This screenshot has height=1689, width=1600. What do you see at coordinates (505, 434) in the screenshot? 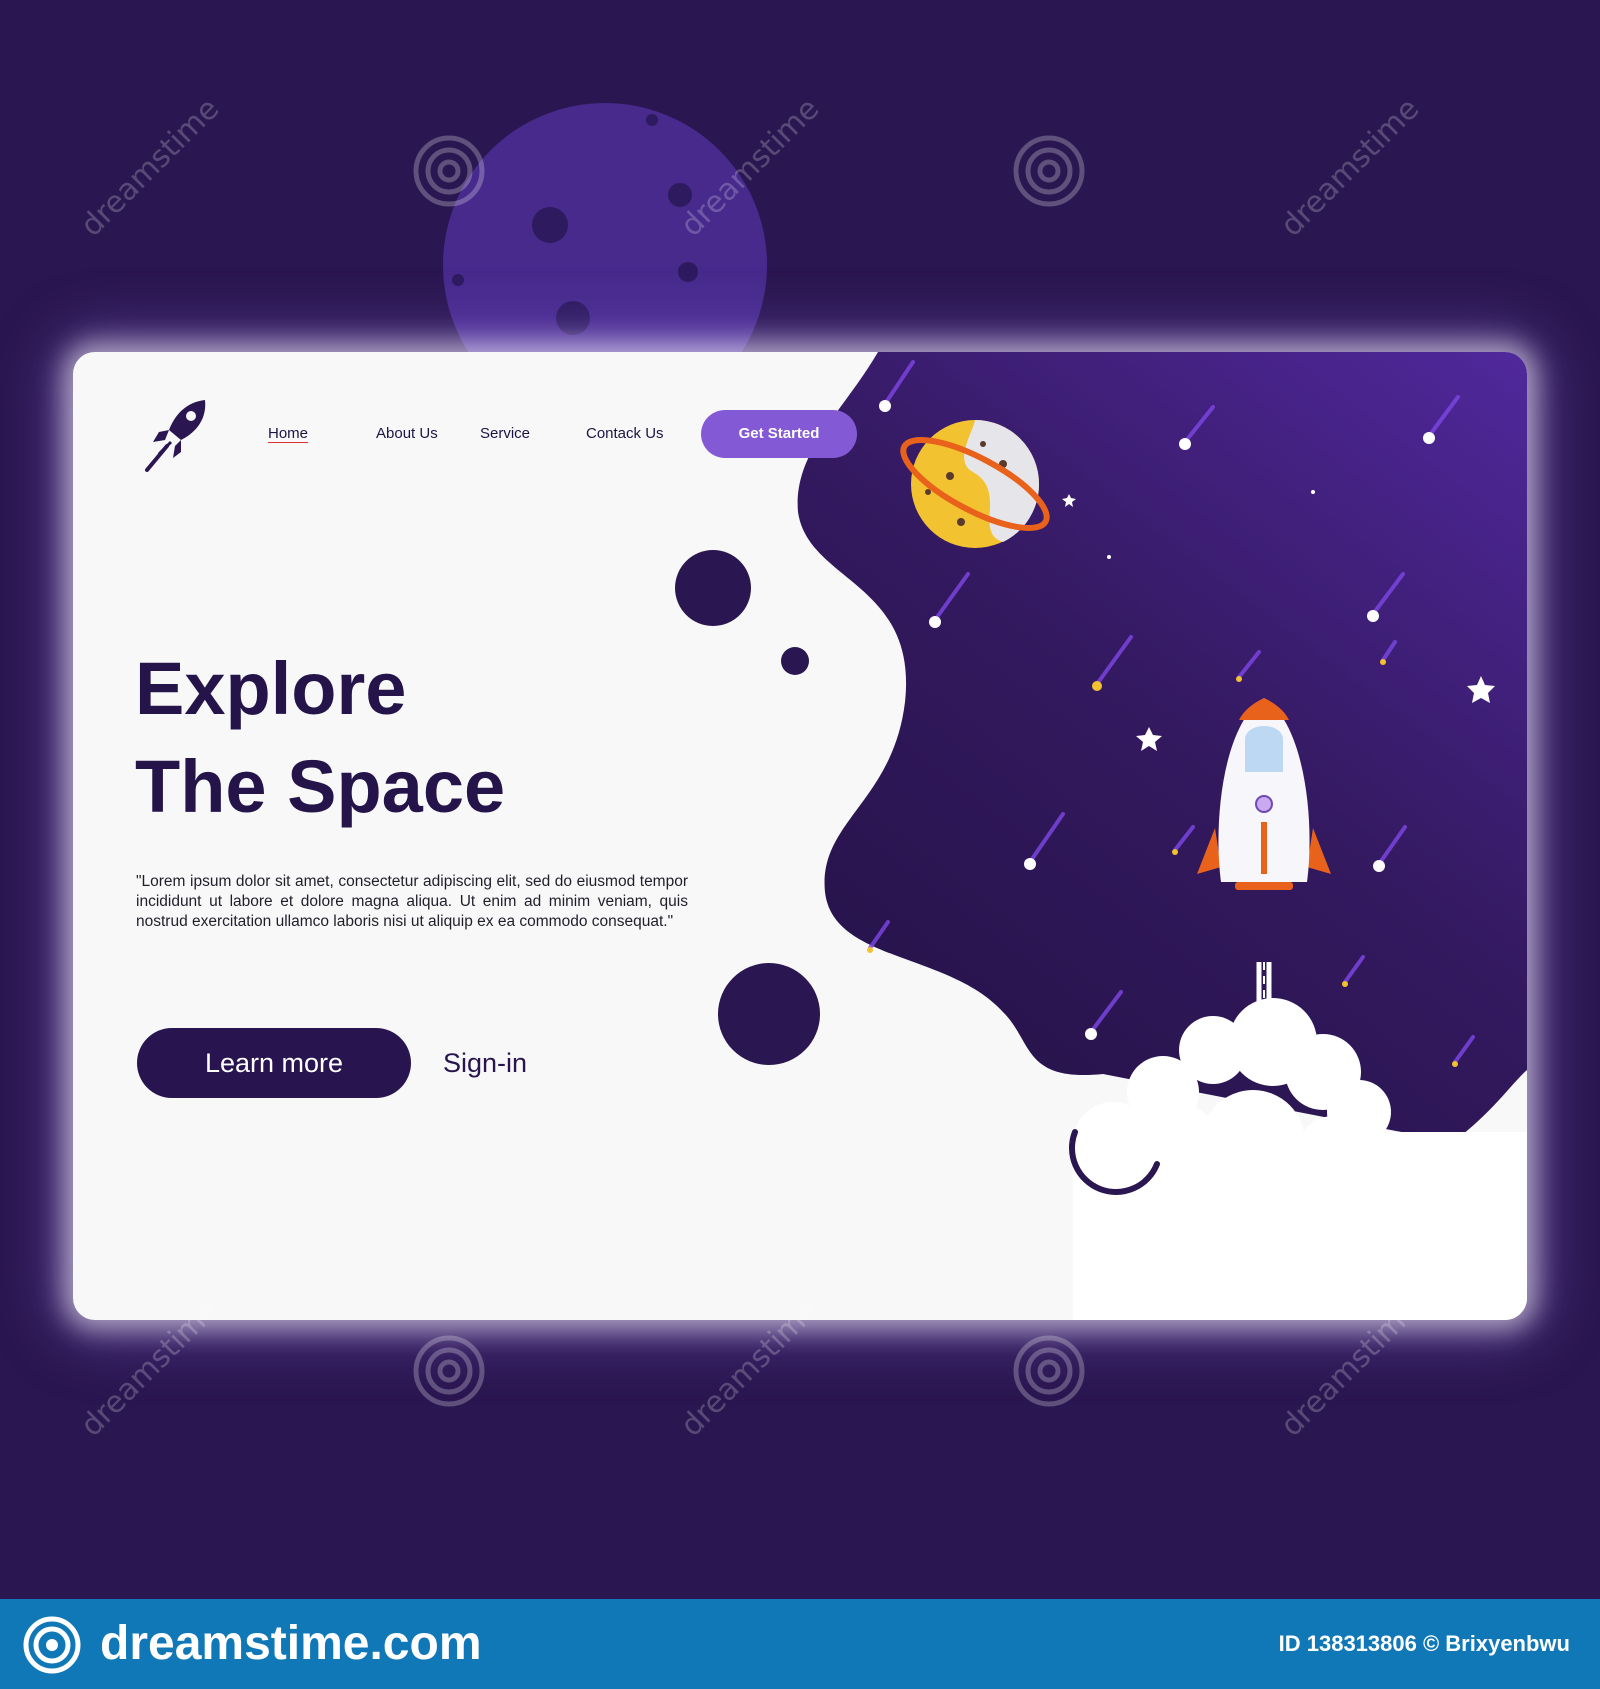
I see `nav-item-service: Service` at bounding box center [505, 434].